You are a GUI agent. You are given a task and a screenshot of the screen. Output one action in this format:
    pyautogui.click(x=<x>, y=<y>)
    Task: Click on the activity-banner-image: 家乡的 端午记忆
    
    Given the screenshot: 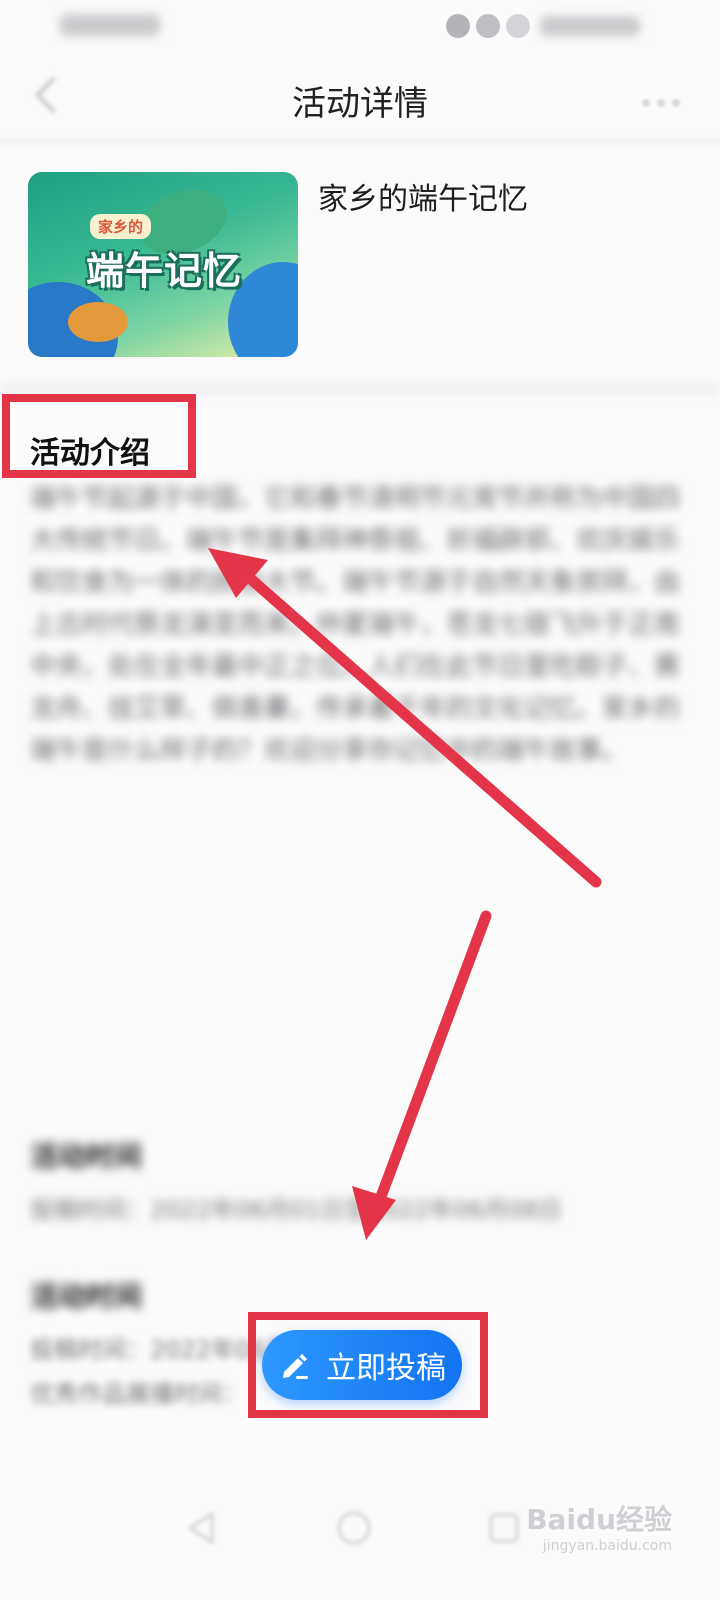 What is the action you would take?
    pyautogui.click(x=163, y=264)
    